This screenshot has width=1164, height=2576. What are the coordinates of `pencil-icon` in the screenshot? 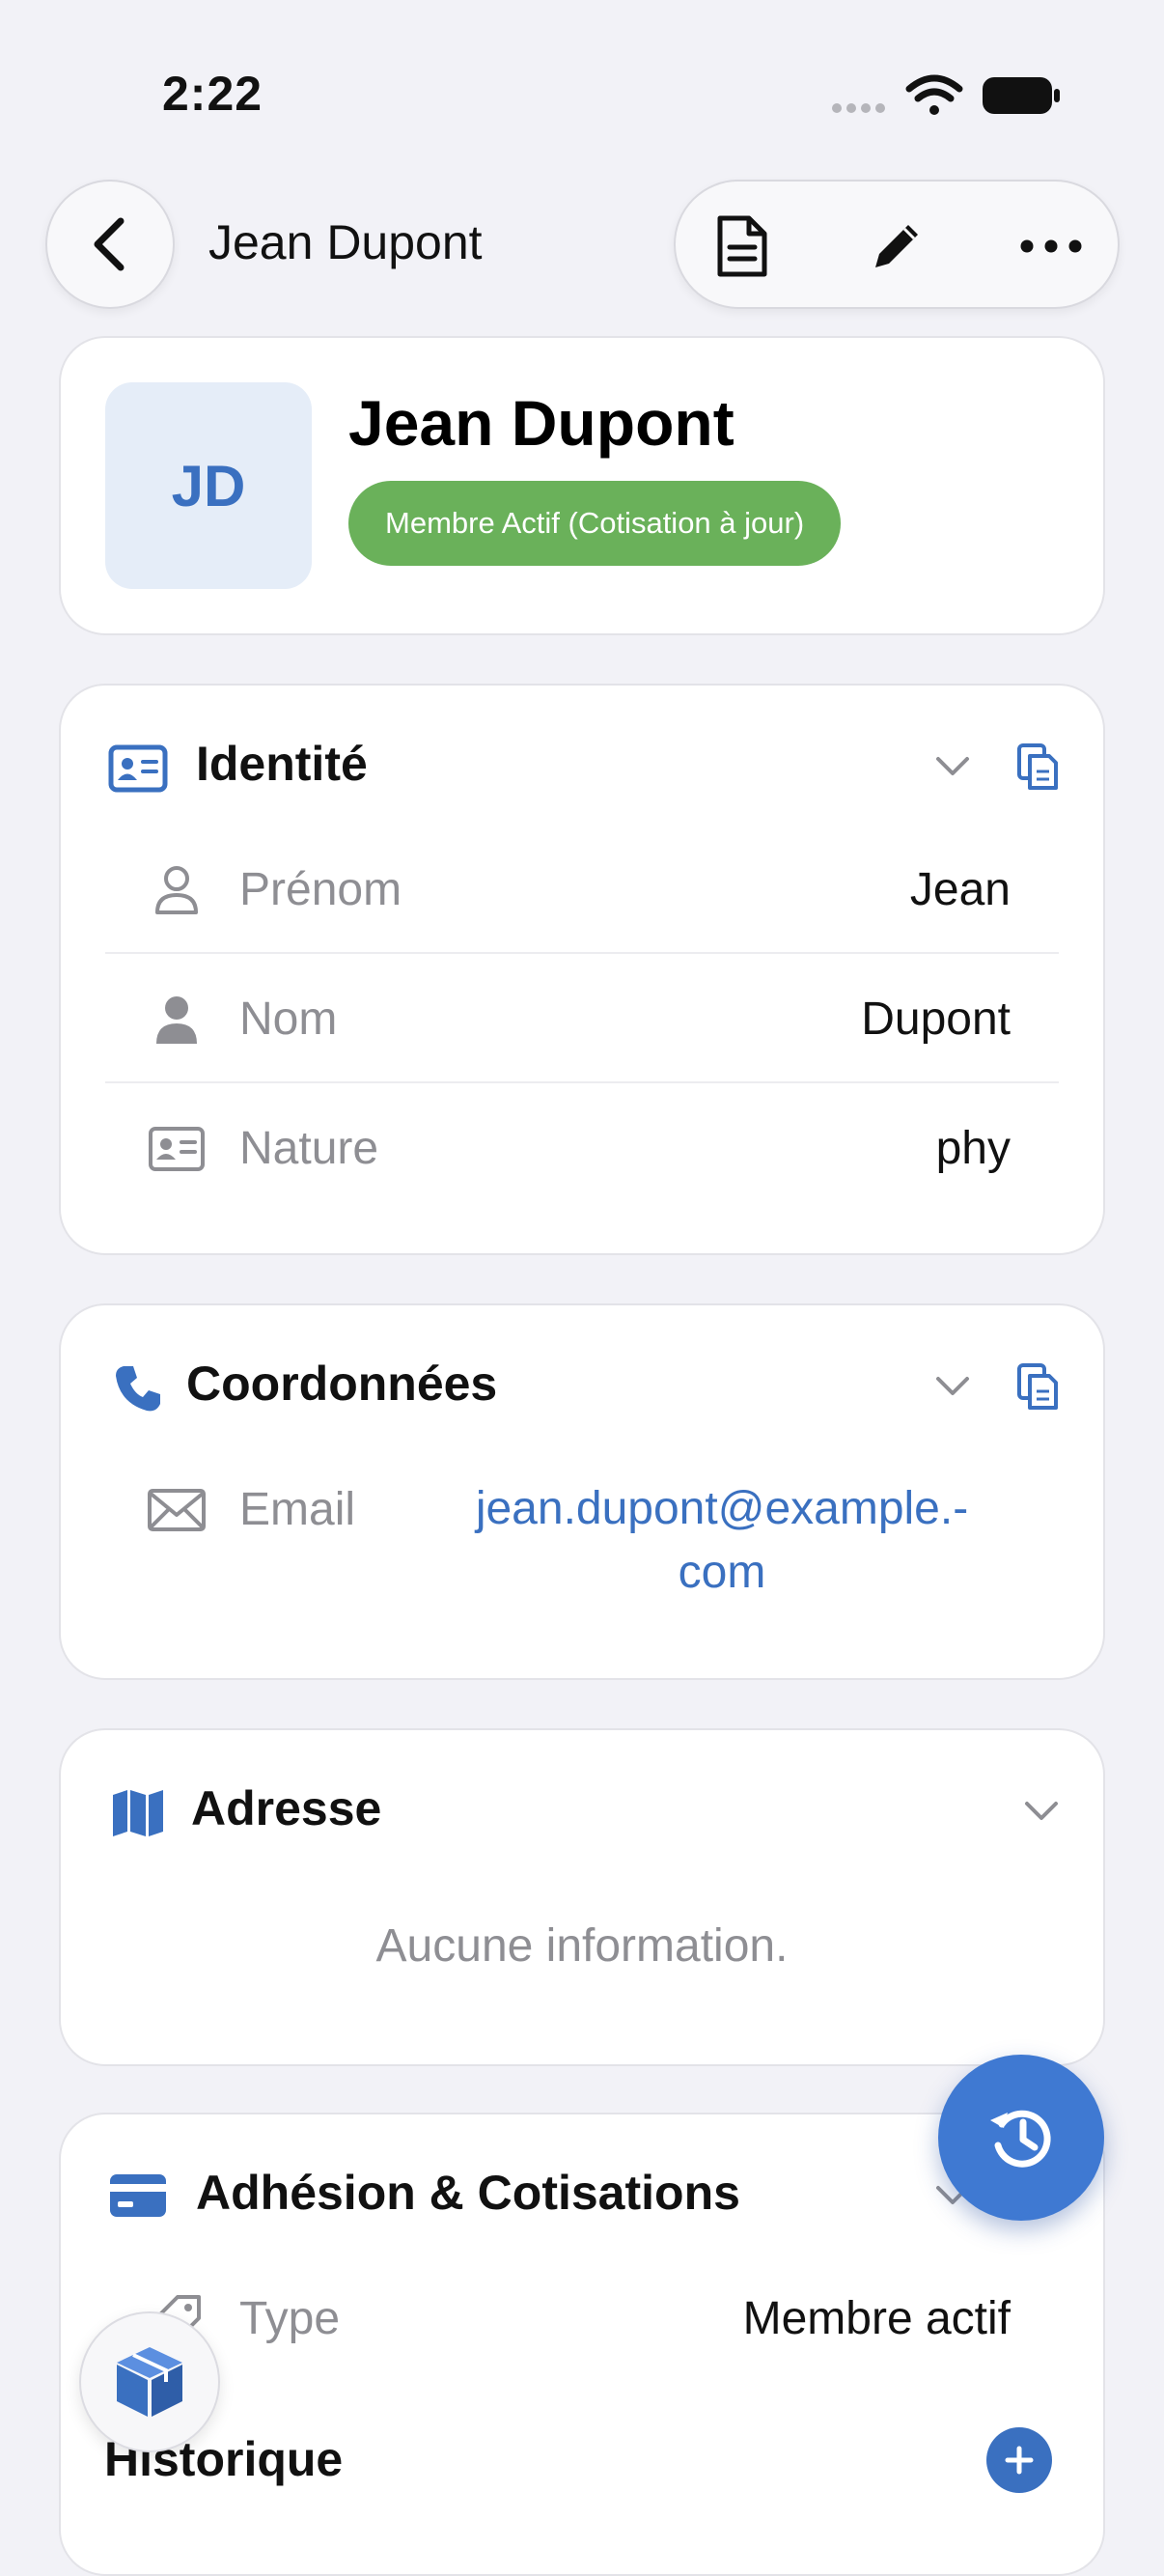 It's located at (897, 246).